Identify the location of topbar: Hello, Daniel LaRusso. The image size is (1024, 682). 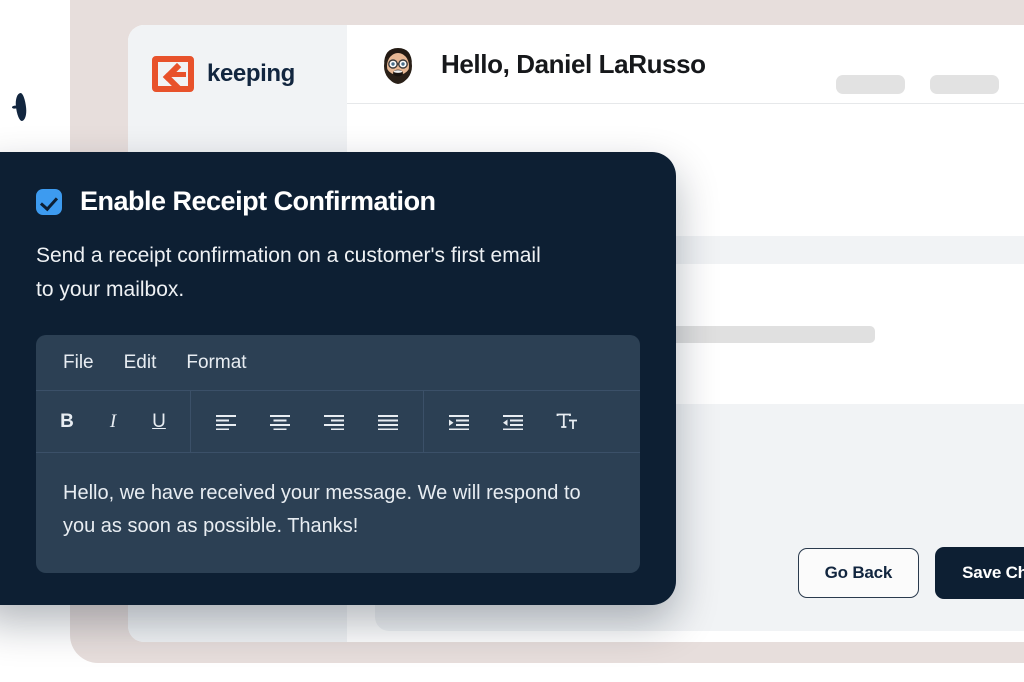
(685, 64).